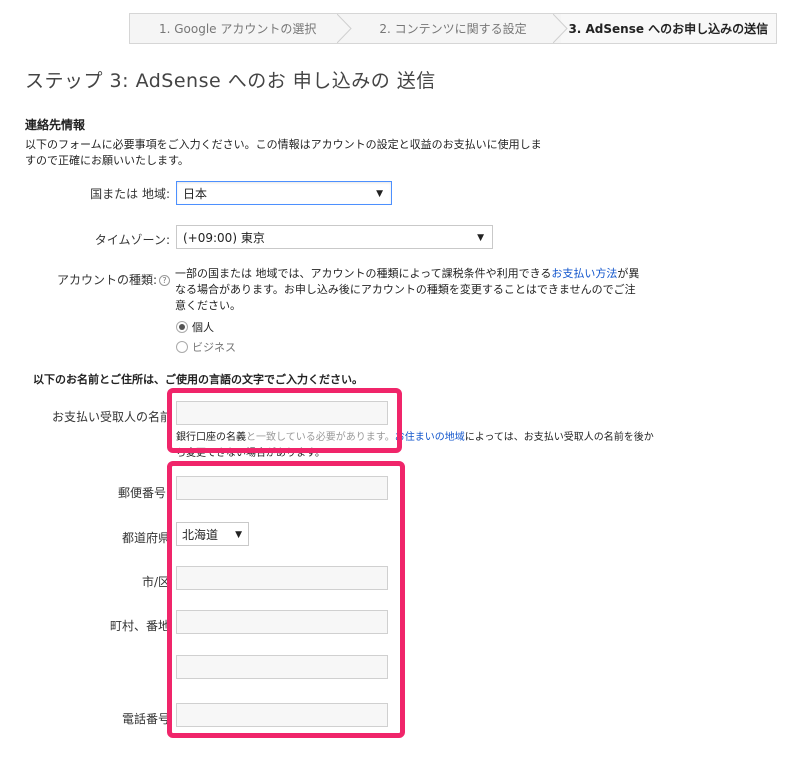 This screenshot has height=765, width=800. Describe the element at coordinates (284, 193) in the screenshot. I see `country-select: 日本 ▼` at that location.